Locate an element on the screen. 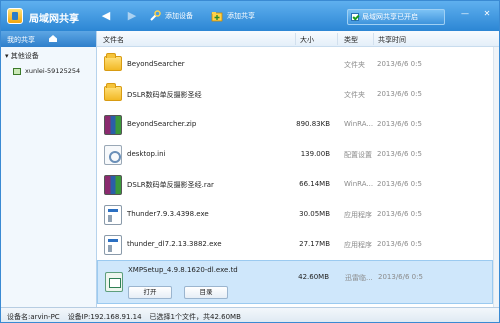  file-name: thunder_dl7.2.13.3882.exe is located at coordinates (174, 244).